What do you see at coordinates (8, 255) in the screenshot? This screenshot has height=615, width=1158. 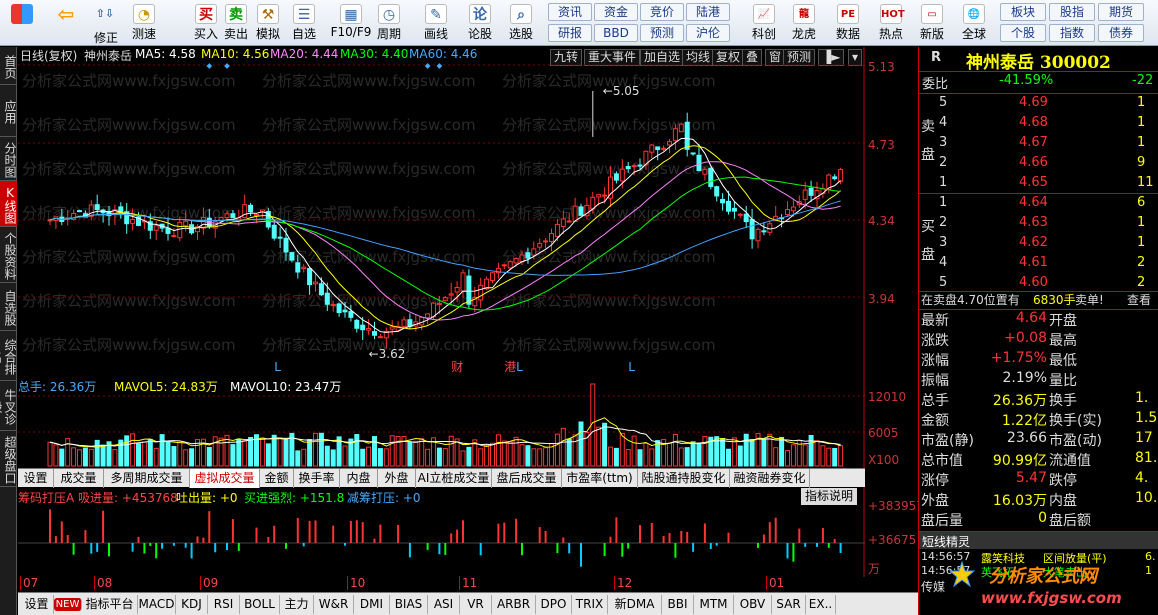 I see `sidebar-tab-4: 个股资料` at bounding box center [8, 255].